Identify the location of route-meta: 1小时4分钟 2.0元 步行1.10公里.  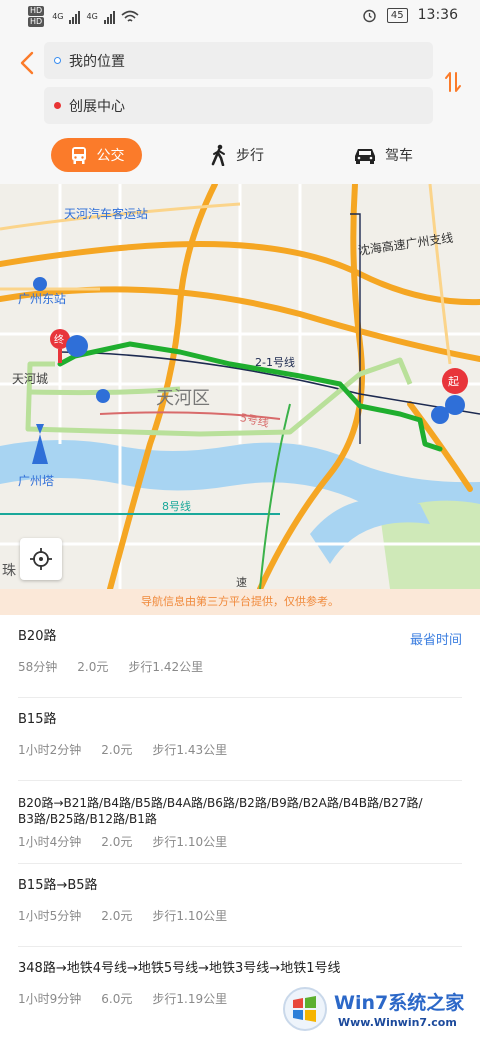
(132, 841).